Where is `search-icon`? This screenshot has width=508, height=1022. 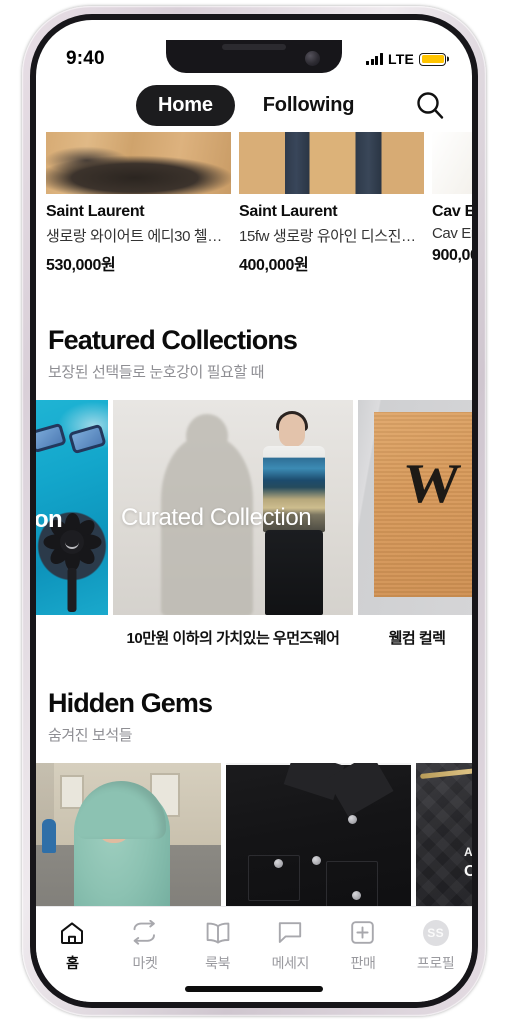
search-icon is located at coordinates (430, 105).